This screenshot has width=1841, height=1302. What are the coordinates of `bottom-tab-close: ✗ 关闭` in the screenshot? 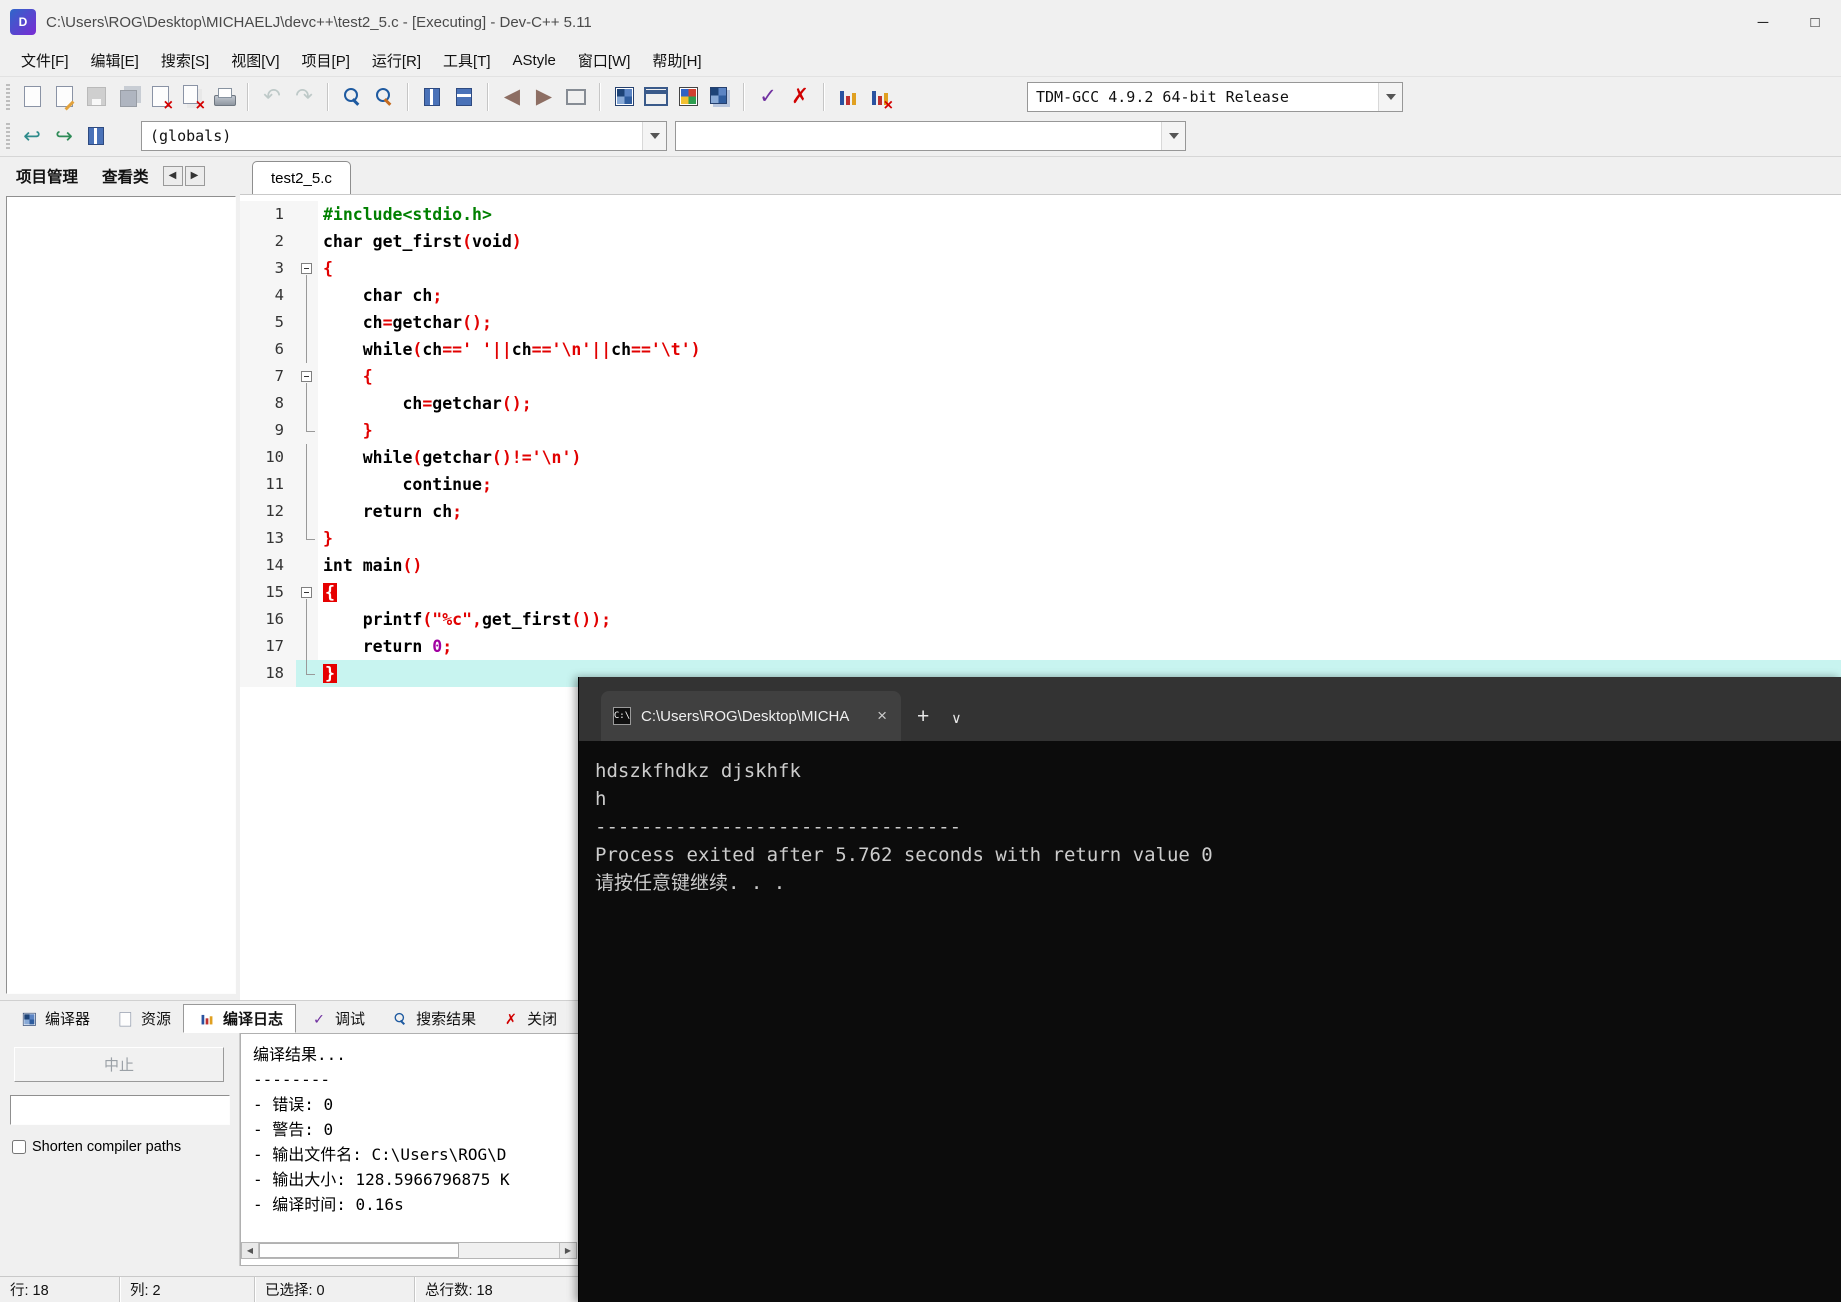 It's located at (528, 1018).